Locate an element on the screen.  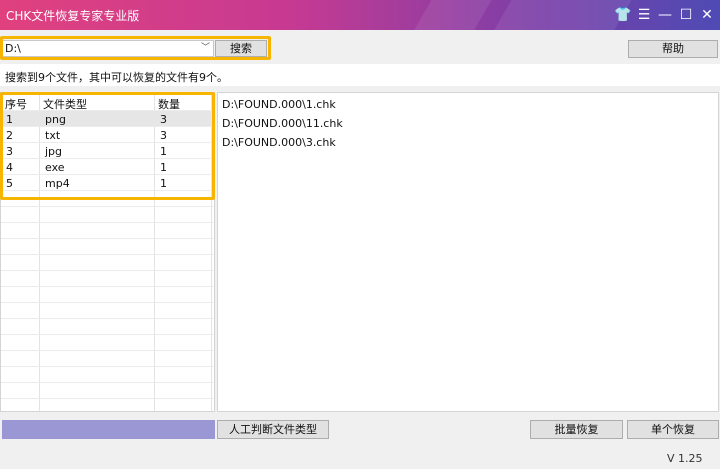
maximize-icon: ☐ is located at coordinates (686, 15).